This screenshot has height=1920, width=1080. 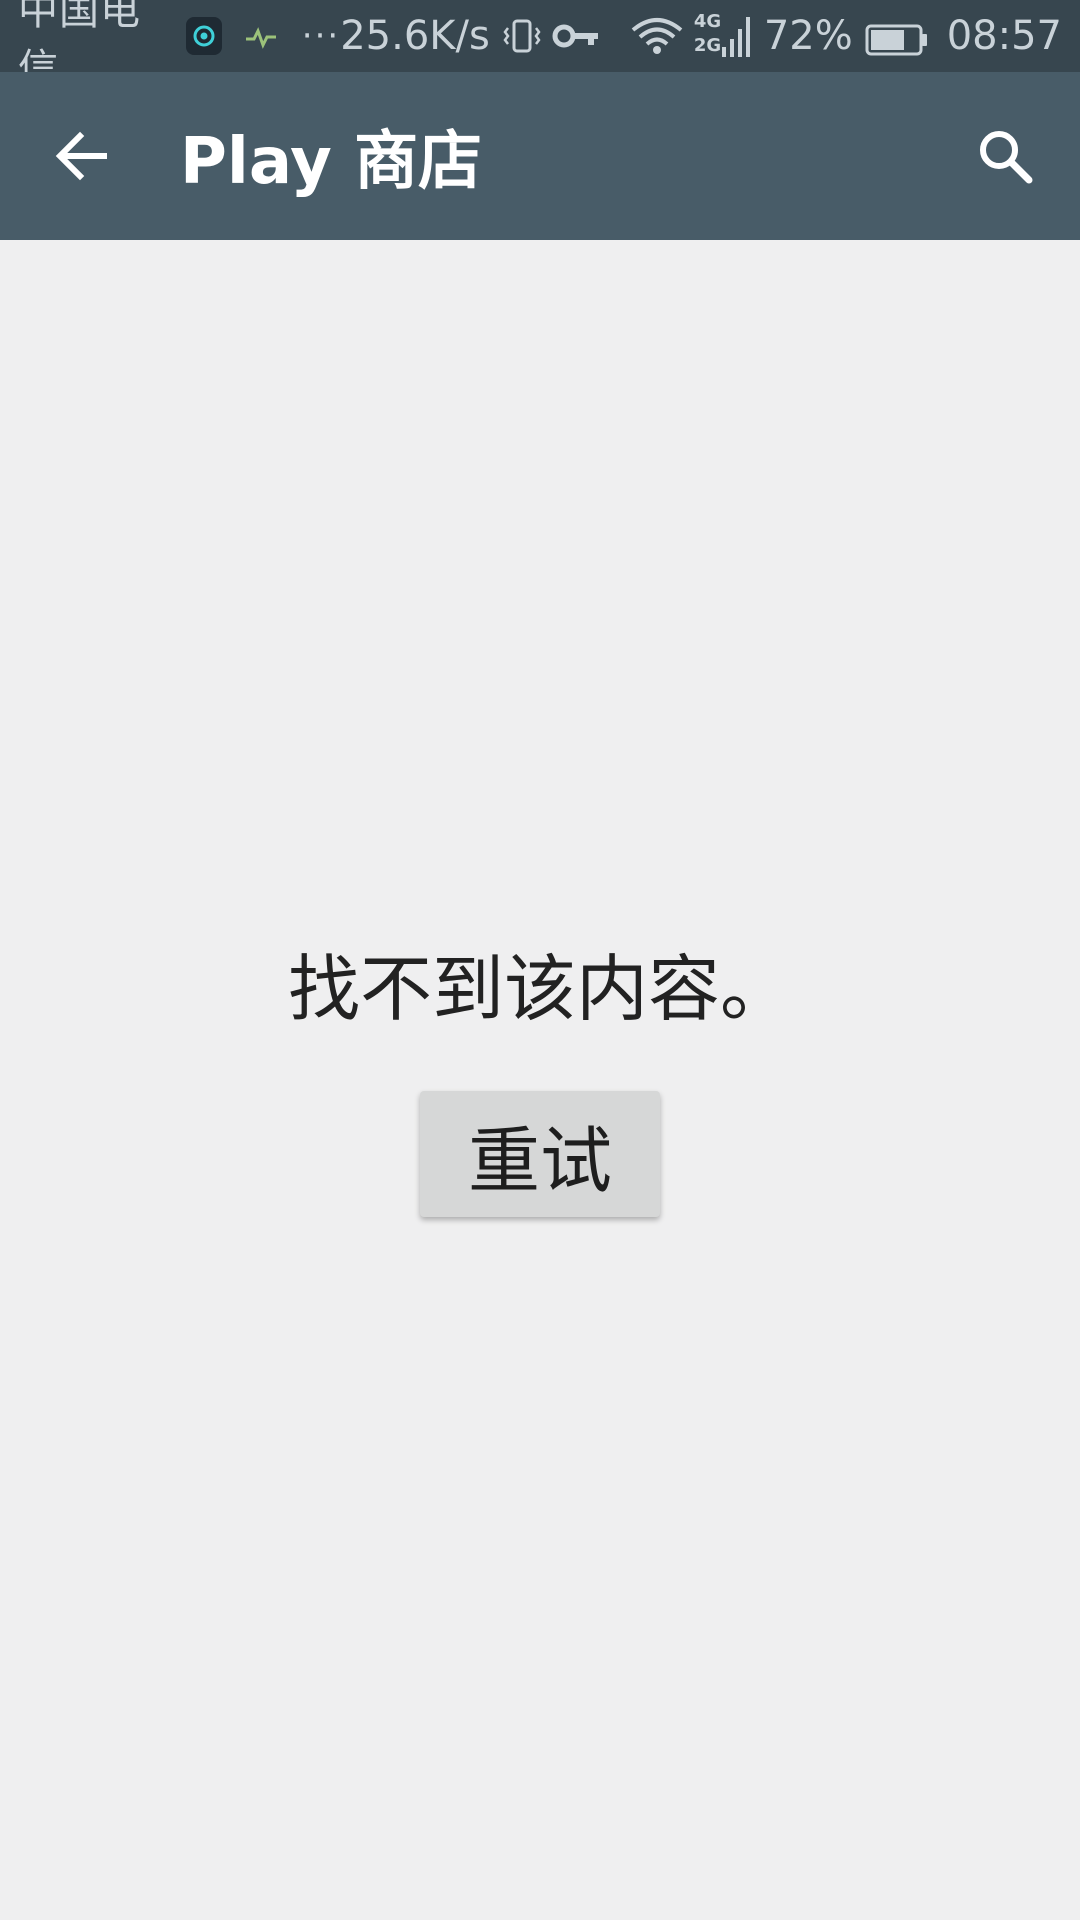 What do you see at coordinates (808, 36) in the screenshot?
I see `battery-percent: 72%` at bounding box center [808, 36].